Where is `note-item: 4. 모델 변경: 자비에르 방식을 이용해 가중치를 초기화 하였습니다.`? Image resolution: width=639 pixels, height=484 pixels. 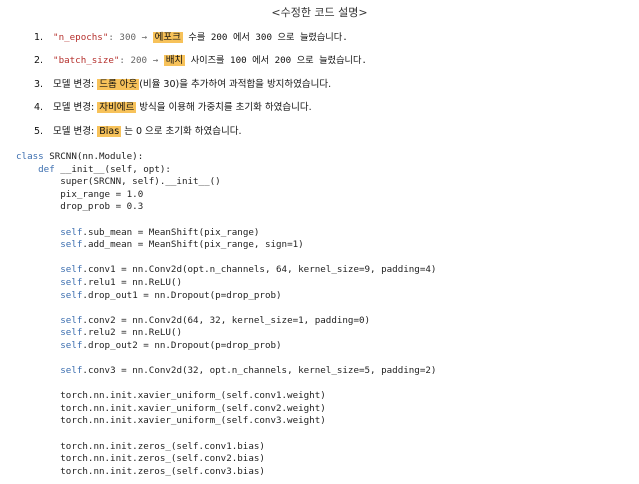 note-item: 4. 모델 변경: 자비에르 방식을 이용해 가중치를 초기화 하였습니다. is located at coordinates (173, 108).